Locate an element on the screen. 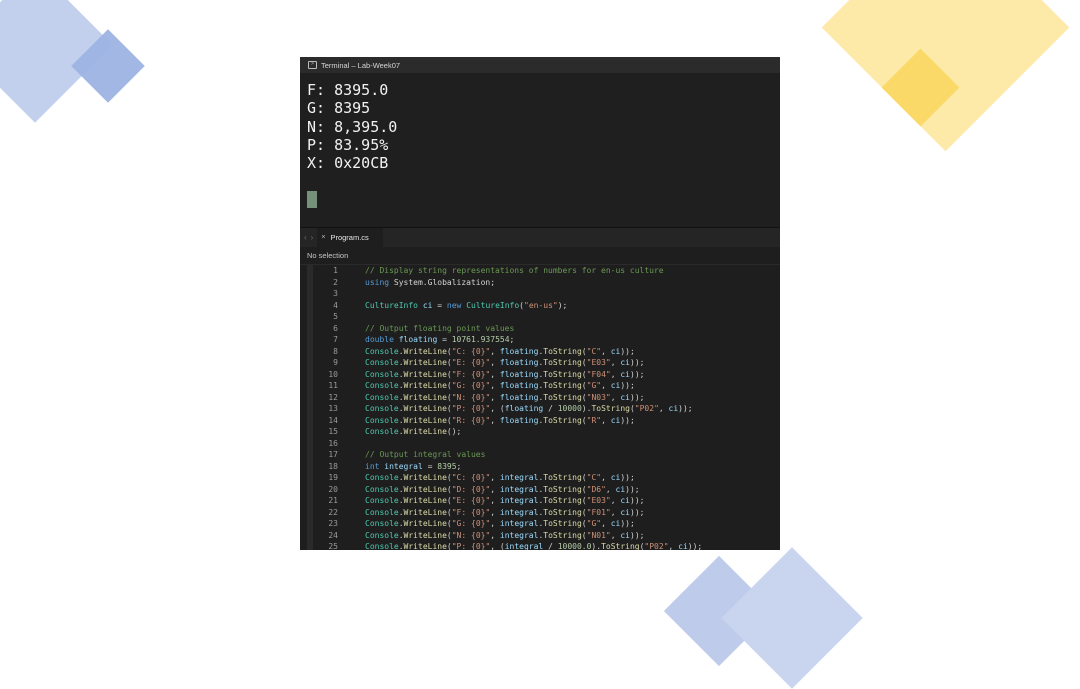 The image size is (1080, 689). code-token: ); is located at coordinates (562, 305).